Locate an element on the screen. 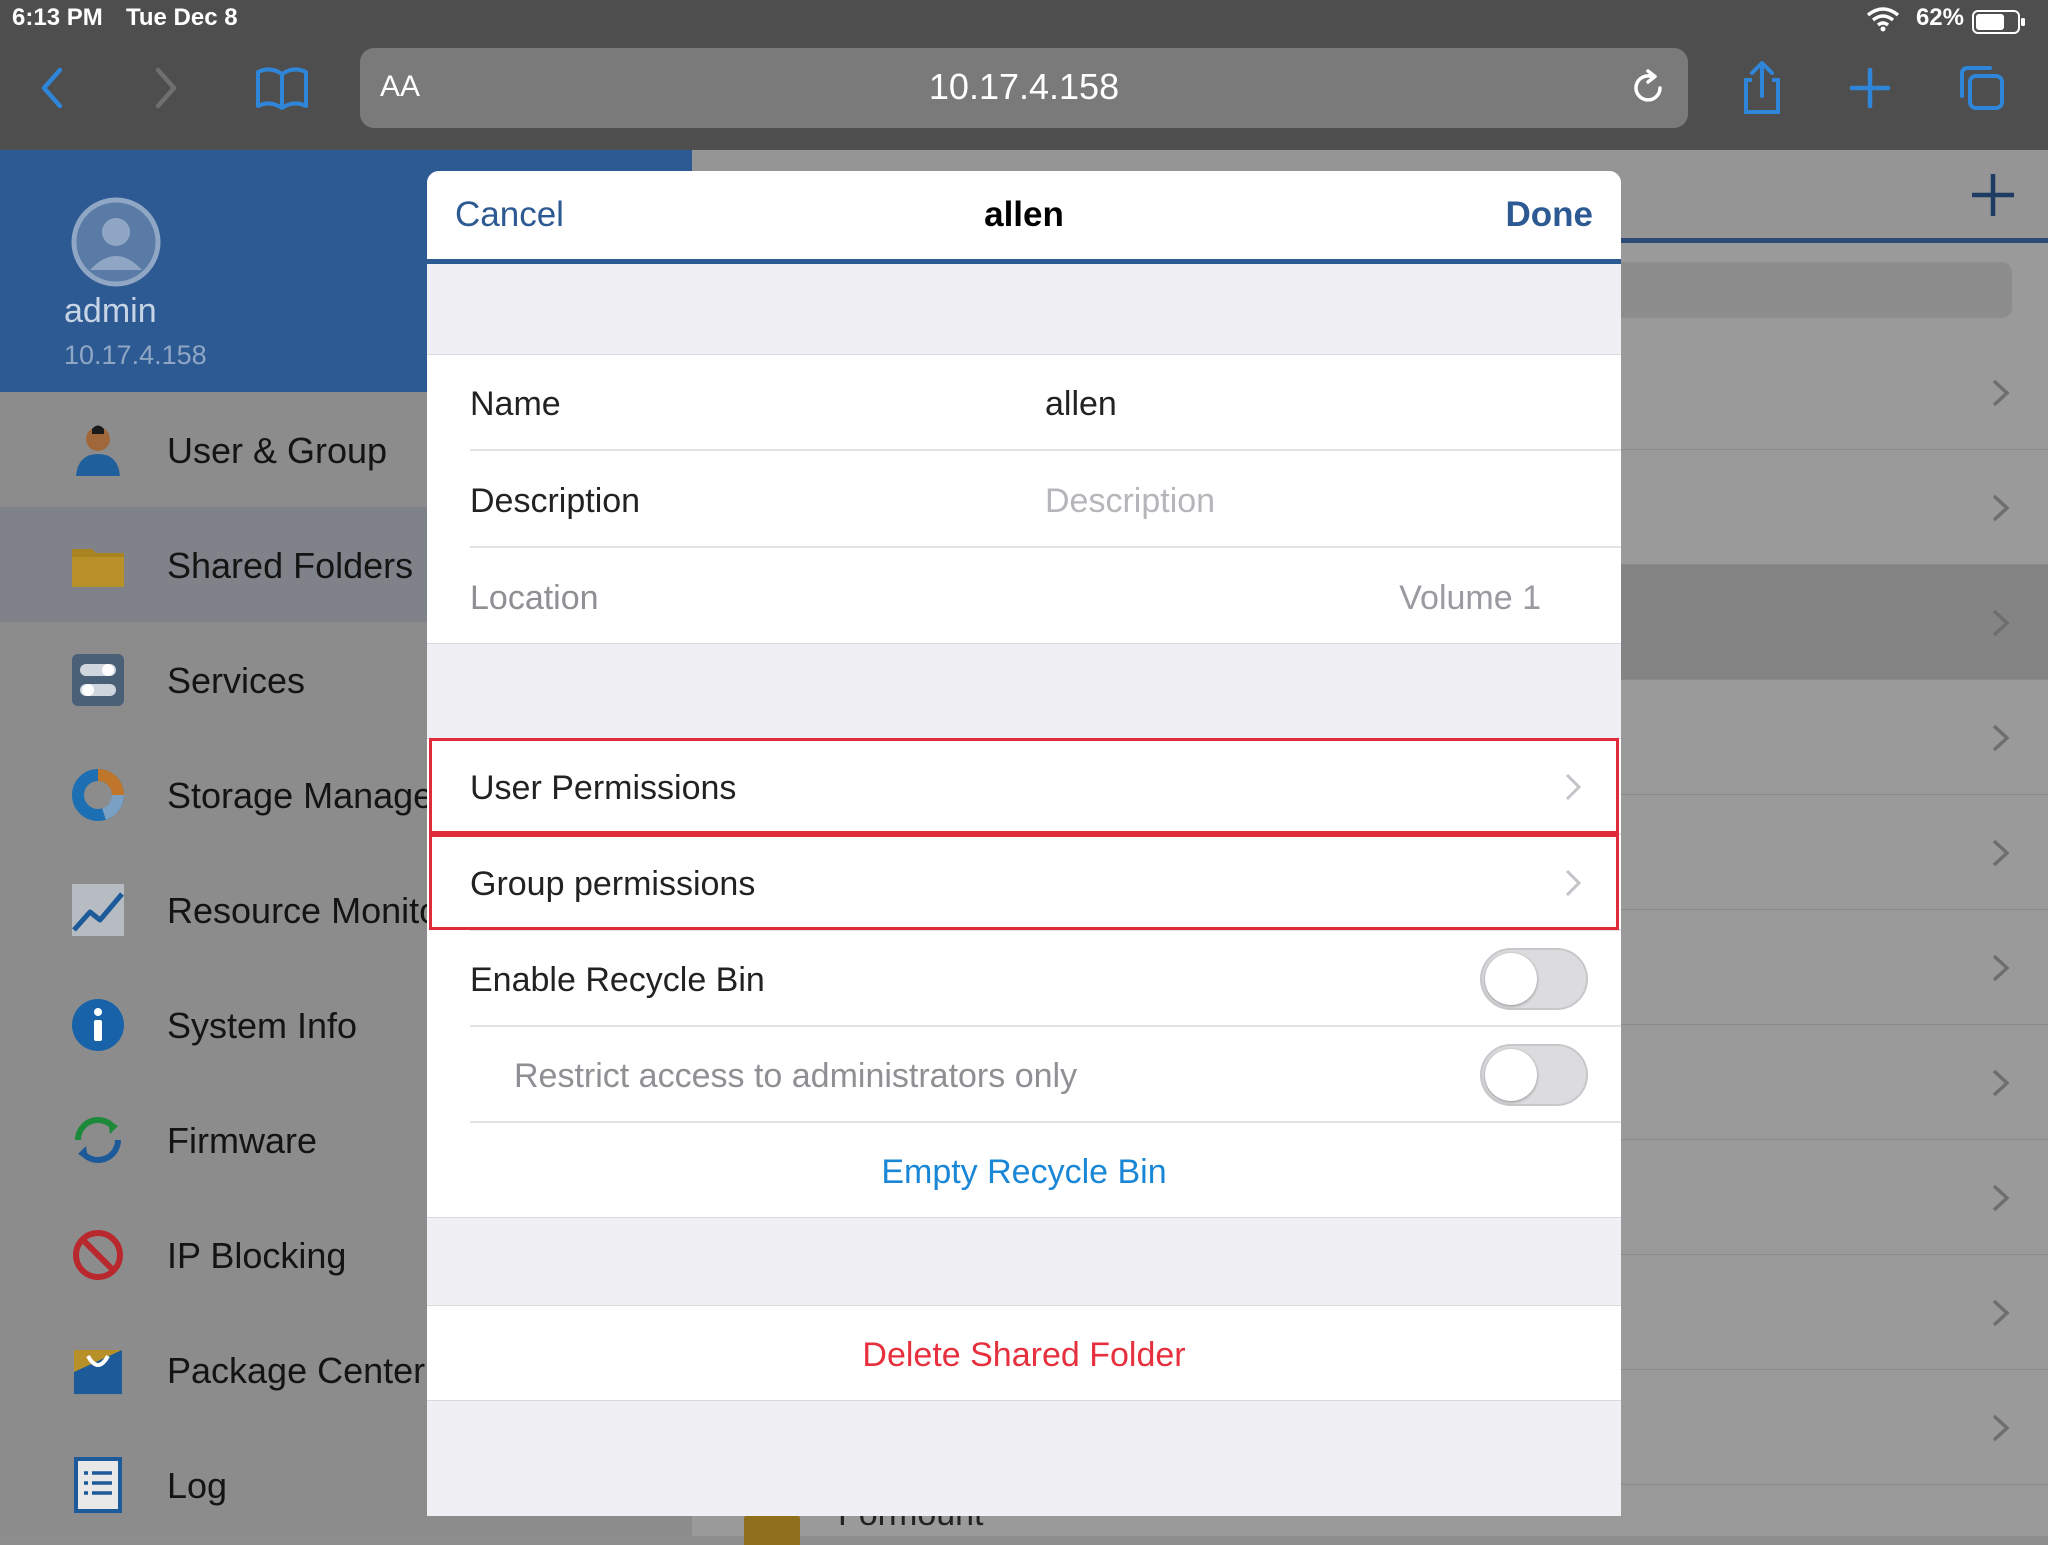 The image size is (2048, 1545). forward-icon is located at coordinates (164, 88).